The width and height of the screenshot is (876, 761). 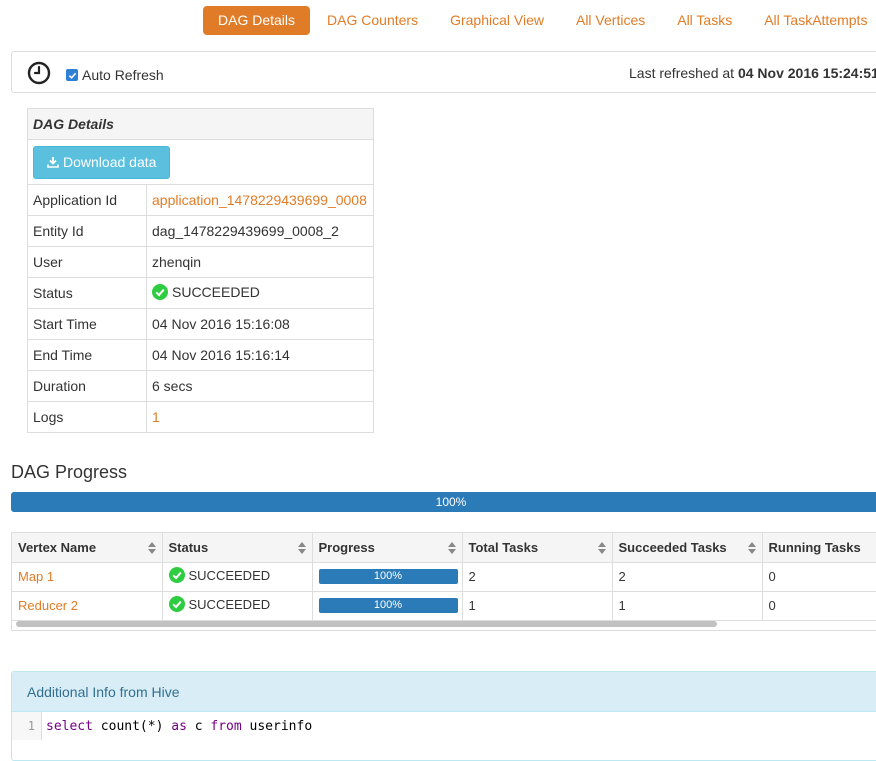 I want to click on tab-graphical-view: Graphical View, so click(x=497, y=20).